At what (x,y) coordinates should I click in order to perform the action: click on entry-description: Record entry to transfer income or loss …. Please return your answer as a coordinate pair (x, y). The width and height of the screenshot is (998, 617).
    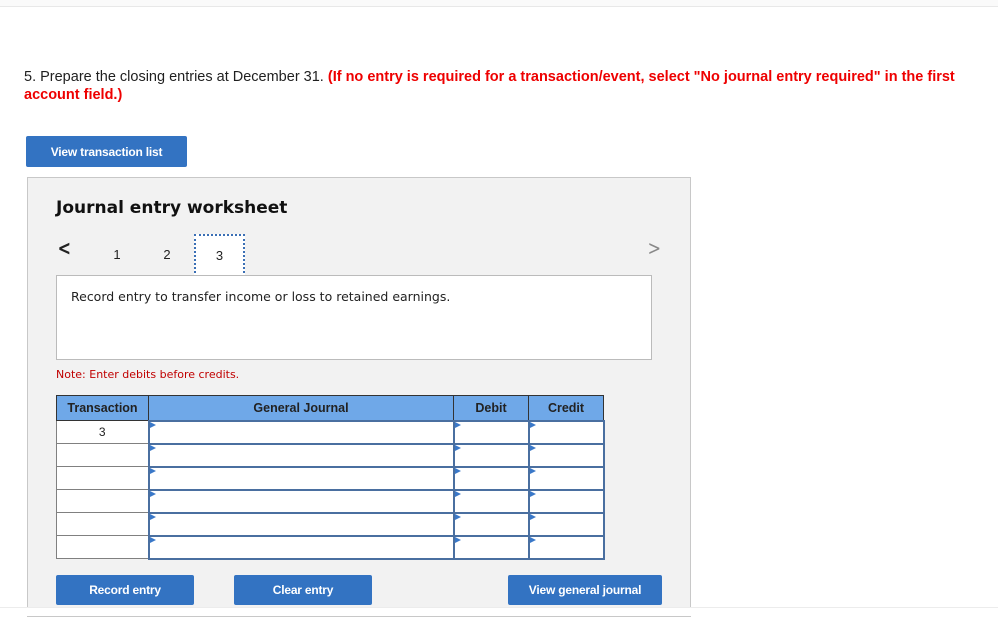
    Looking at the image, I should click on (354, 317).